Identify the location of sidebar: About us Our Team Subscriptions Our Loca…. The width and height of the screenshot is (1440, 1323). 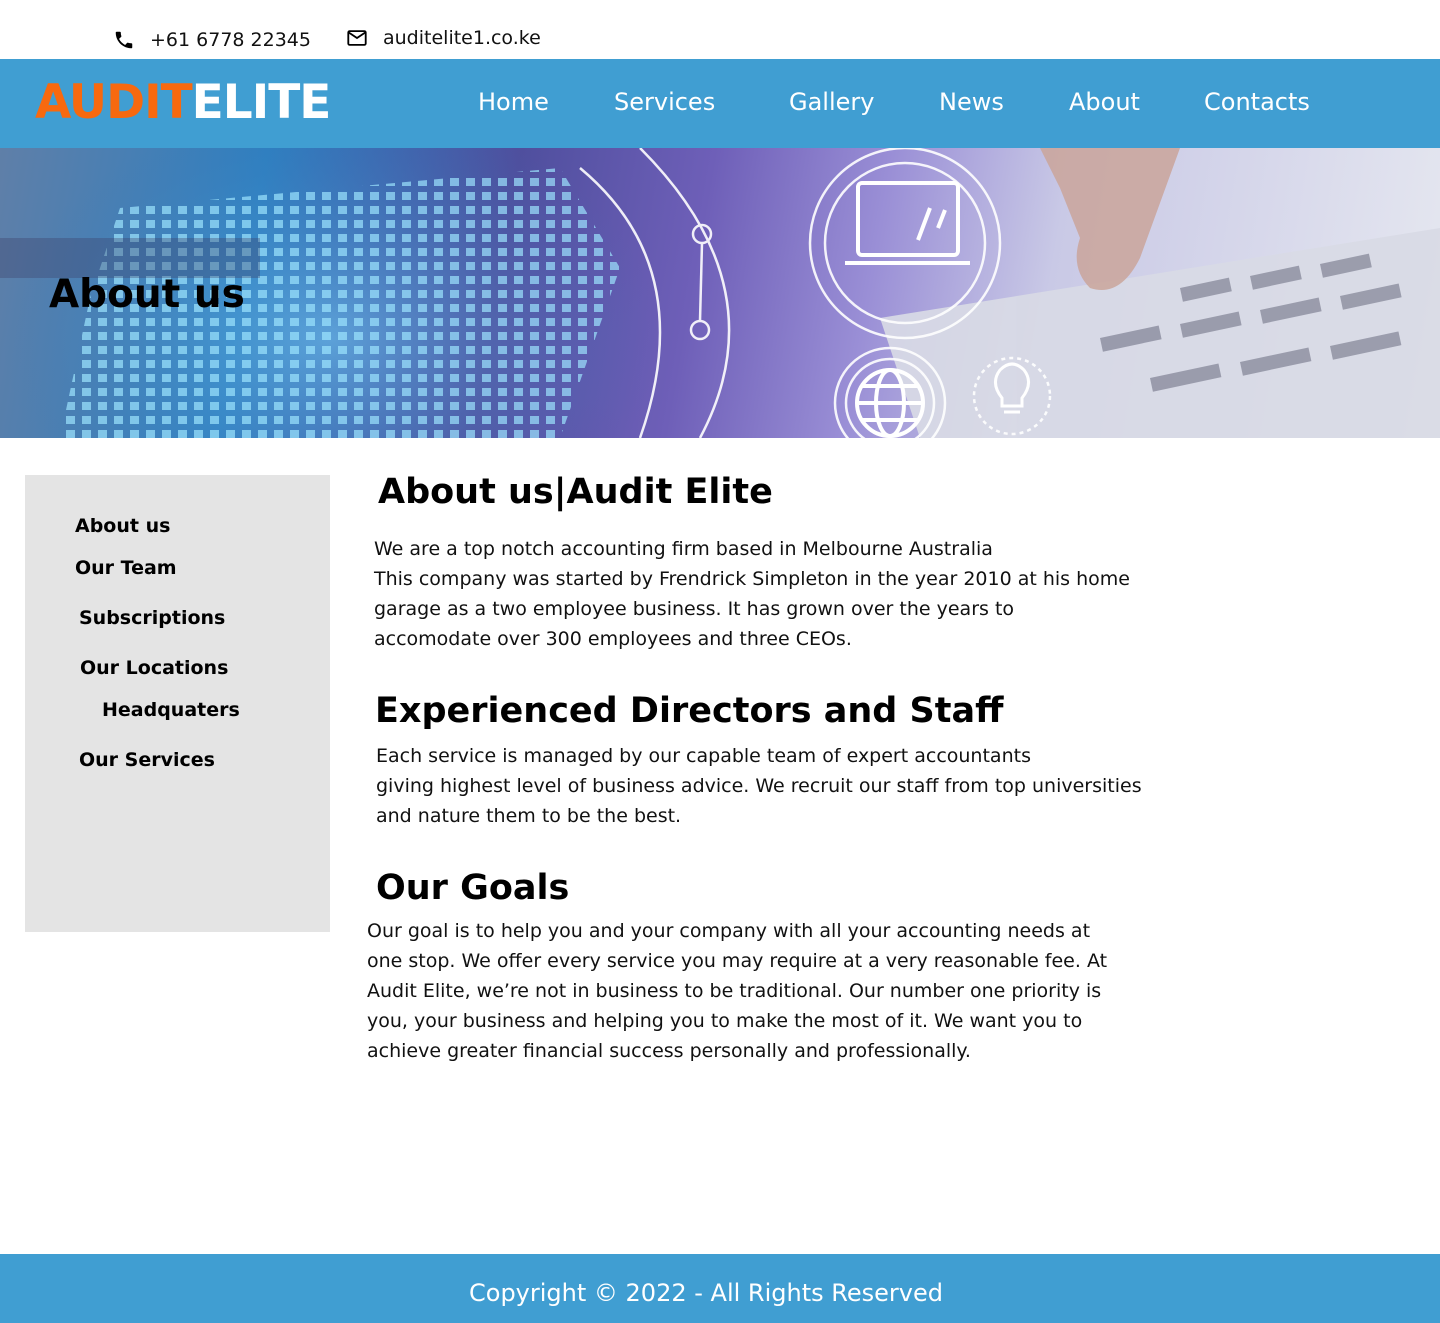
(177, 703).